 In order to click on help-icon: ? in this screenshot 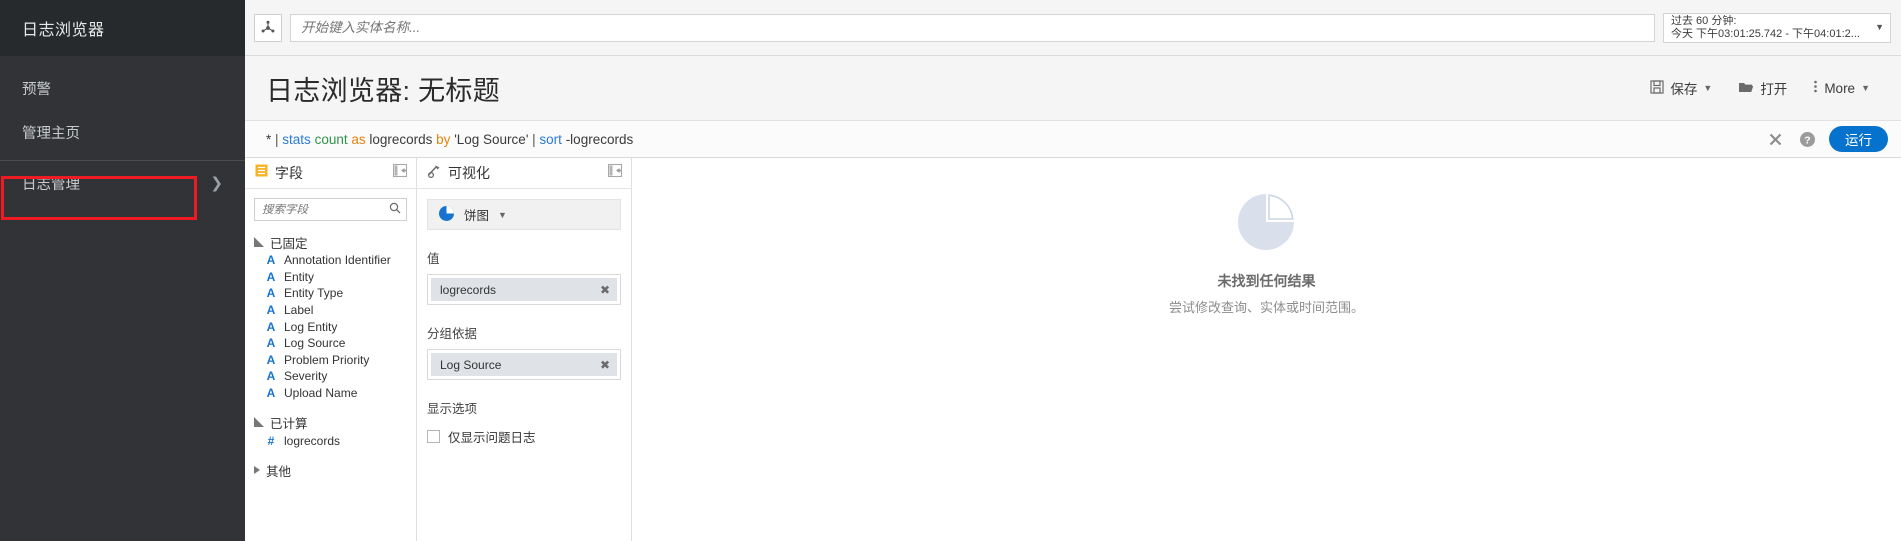, I will do `click(1807, 139)`.